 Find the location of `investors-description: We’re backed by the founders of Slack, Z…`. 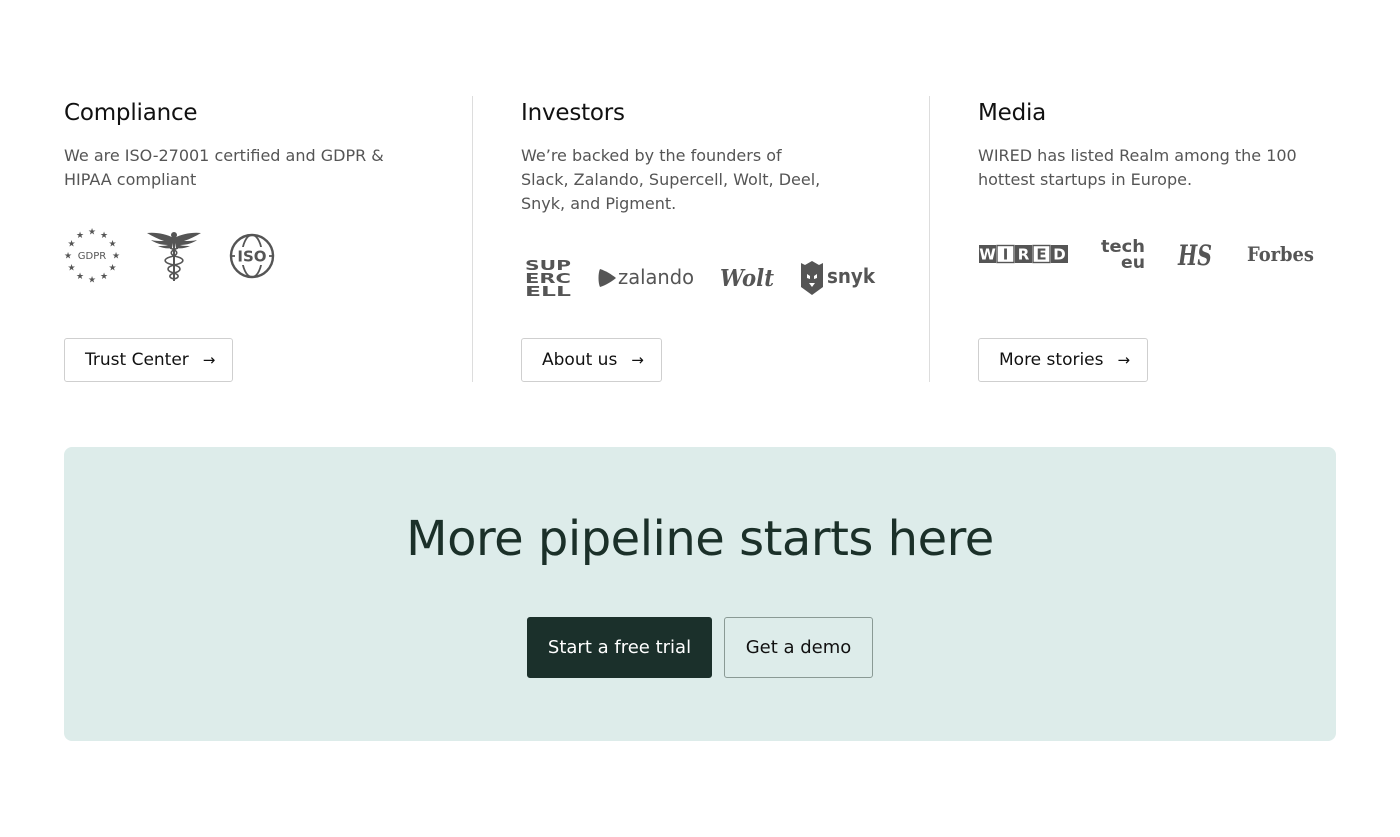

investors-description: We’re backed by the founders of Slack, Z… is located at coordinates (671, 179).